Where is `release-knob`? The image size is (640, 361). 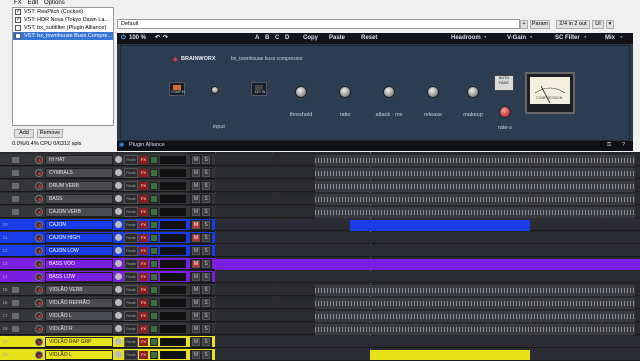
release-knob is located at coordinates (433, 92).